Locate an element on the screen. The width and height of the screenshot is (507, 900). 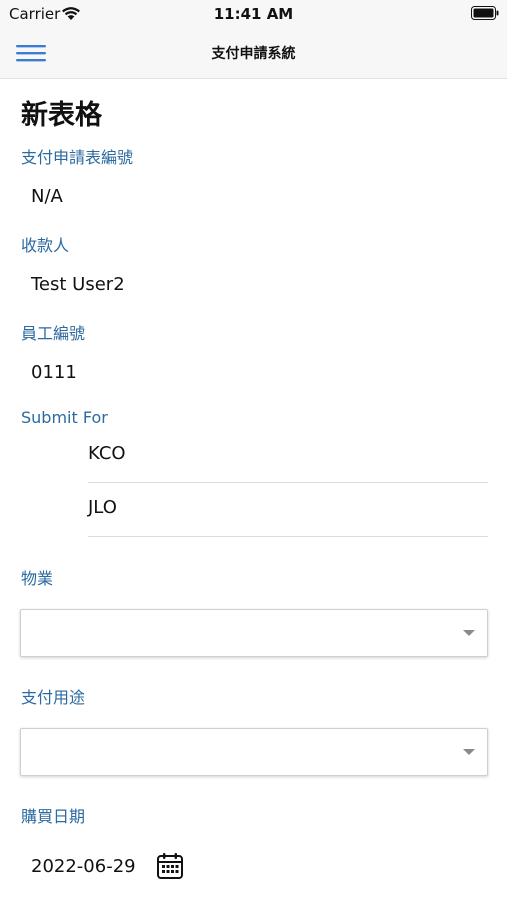
application-no-value: N/A is located at coordinates (47, 196).